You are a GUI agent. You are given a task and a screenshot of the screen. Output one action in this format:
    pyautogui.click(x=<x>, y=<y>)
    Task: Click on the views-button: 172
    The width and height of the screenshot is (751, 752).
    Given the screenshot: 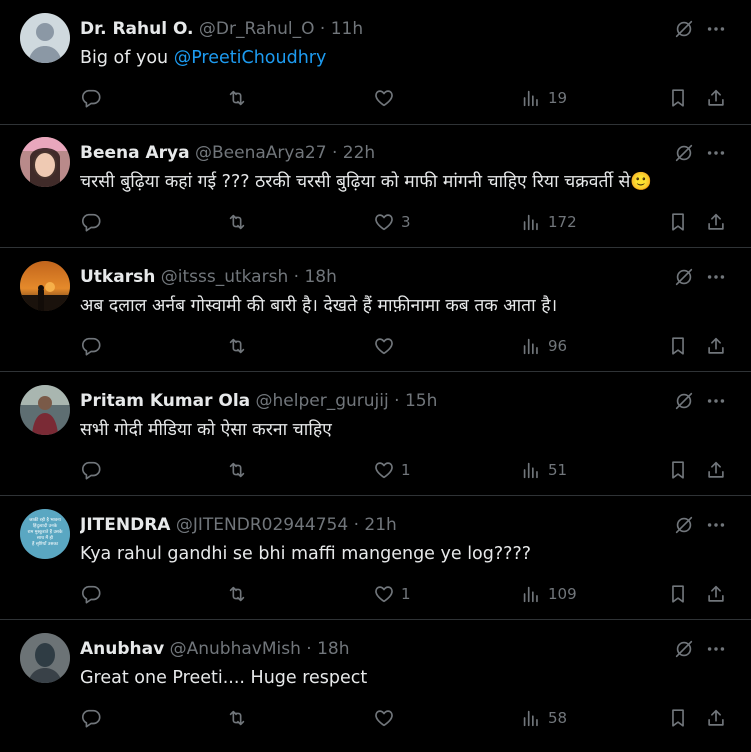 What is the action you would take?
    pyautogui.click(x=548, y=222)
    